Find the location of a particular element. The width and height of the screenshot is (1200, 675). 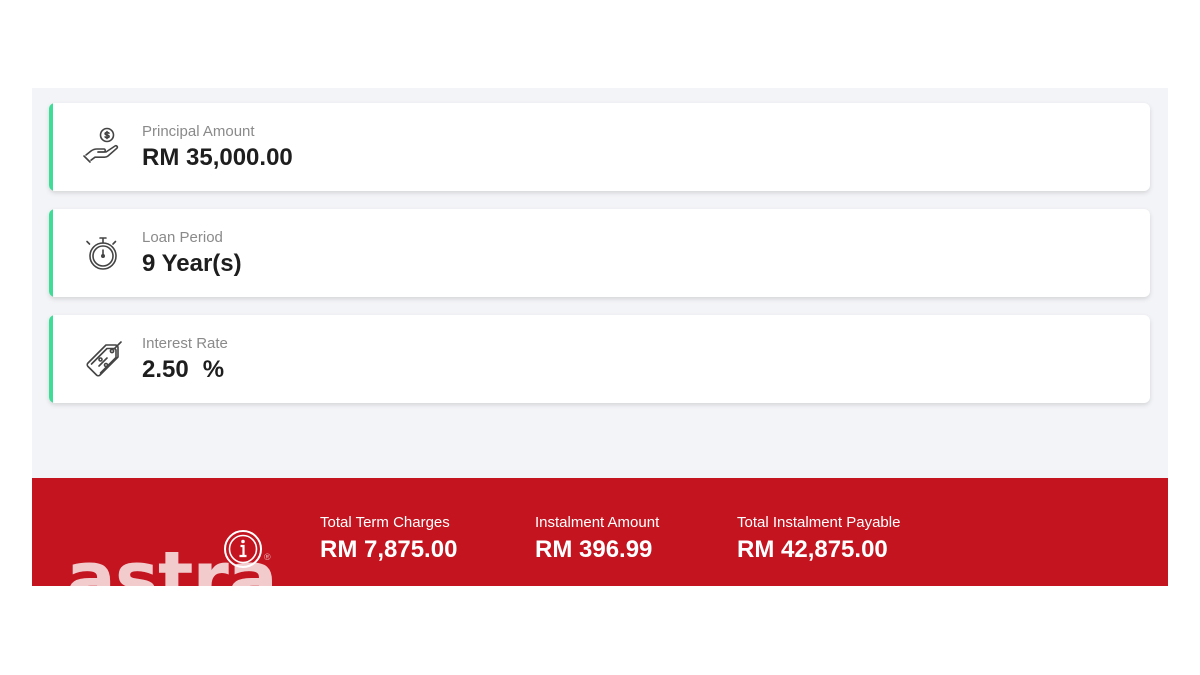

principal-amount-card: Principal Amount RM 35,000.00 is located at coordinates (599, 147).